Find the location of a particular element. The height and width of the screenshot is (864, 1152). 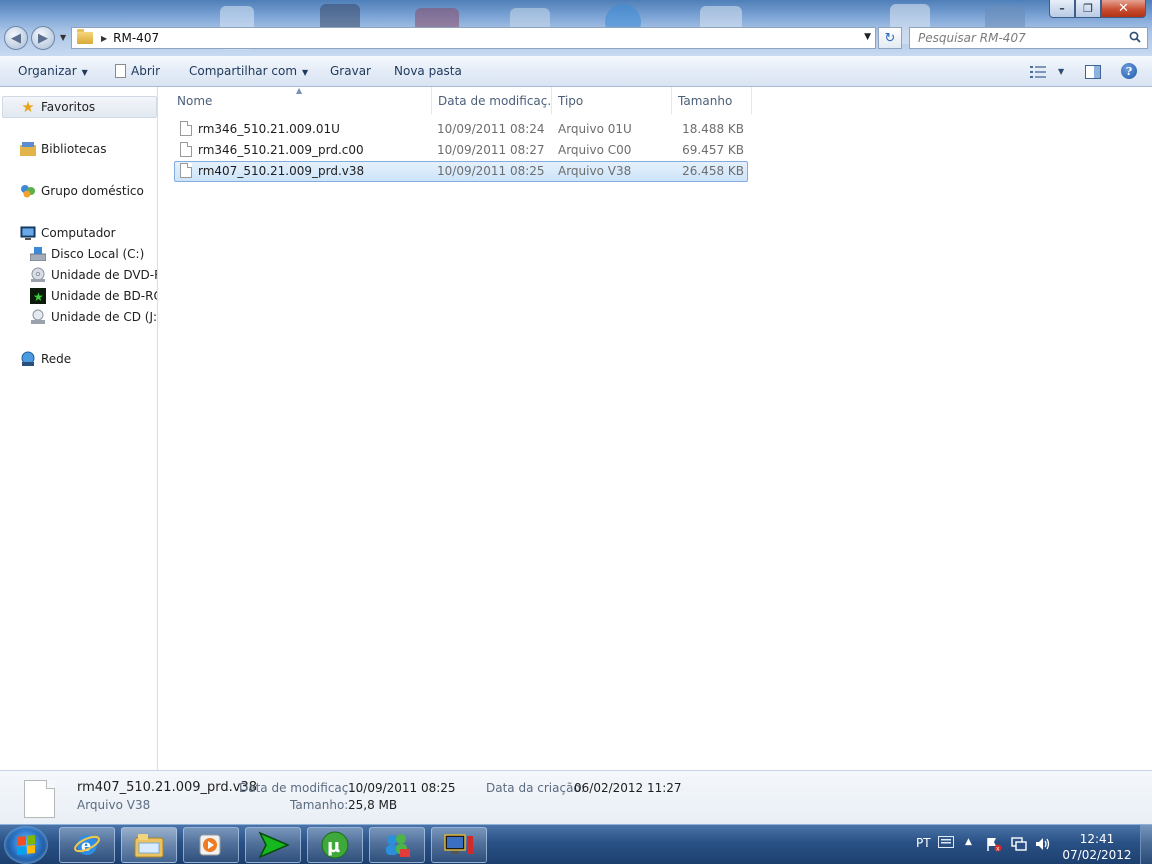

minimize-button: – is located at coordinates (1062, 9).